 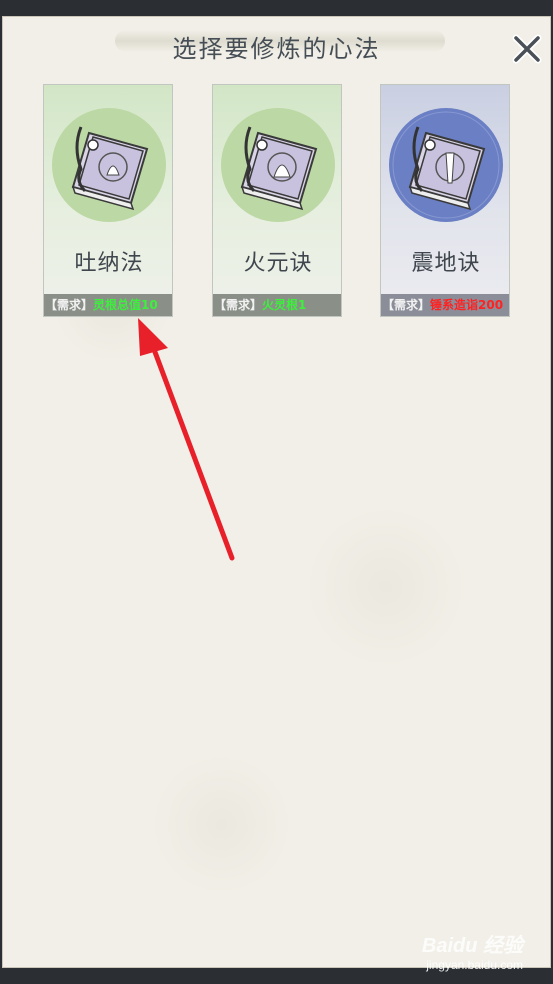 I want to click on dialog-title: 选择要修炼的心法, so click(x=276, y=49).